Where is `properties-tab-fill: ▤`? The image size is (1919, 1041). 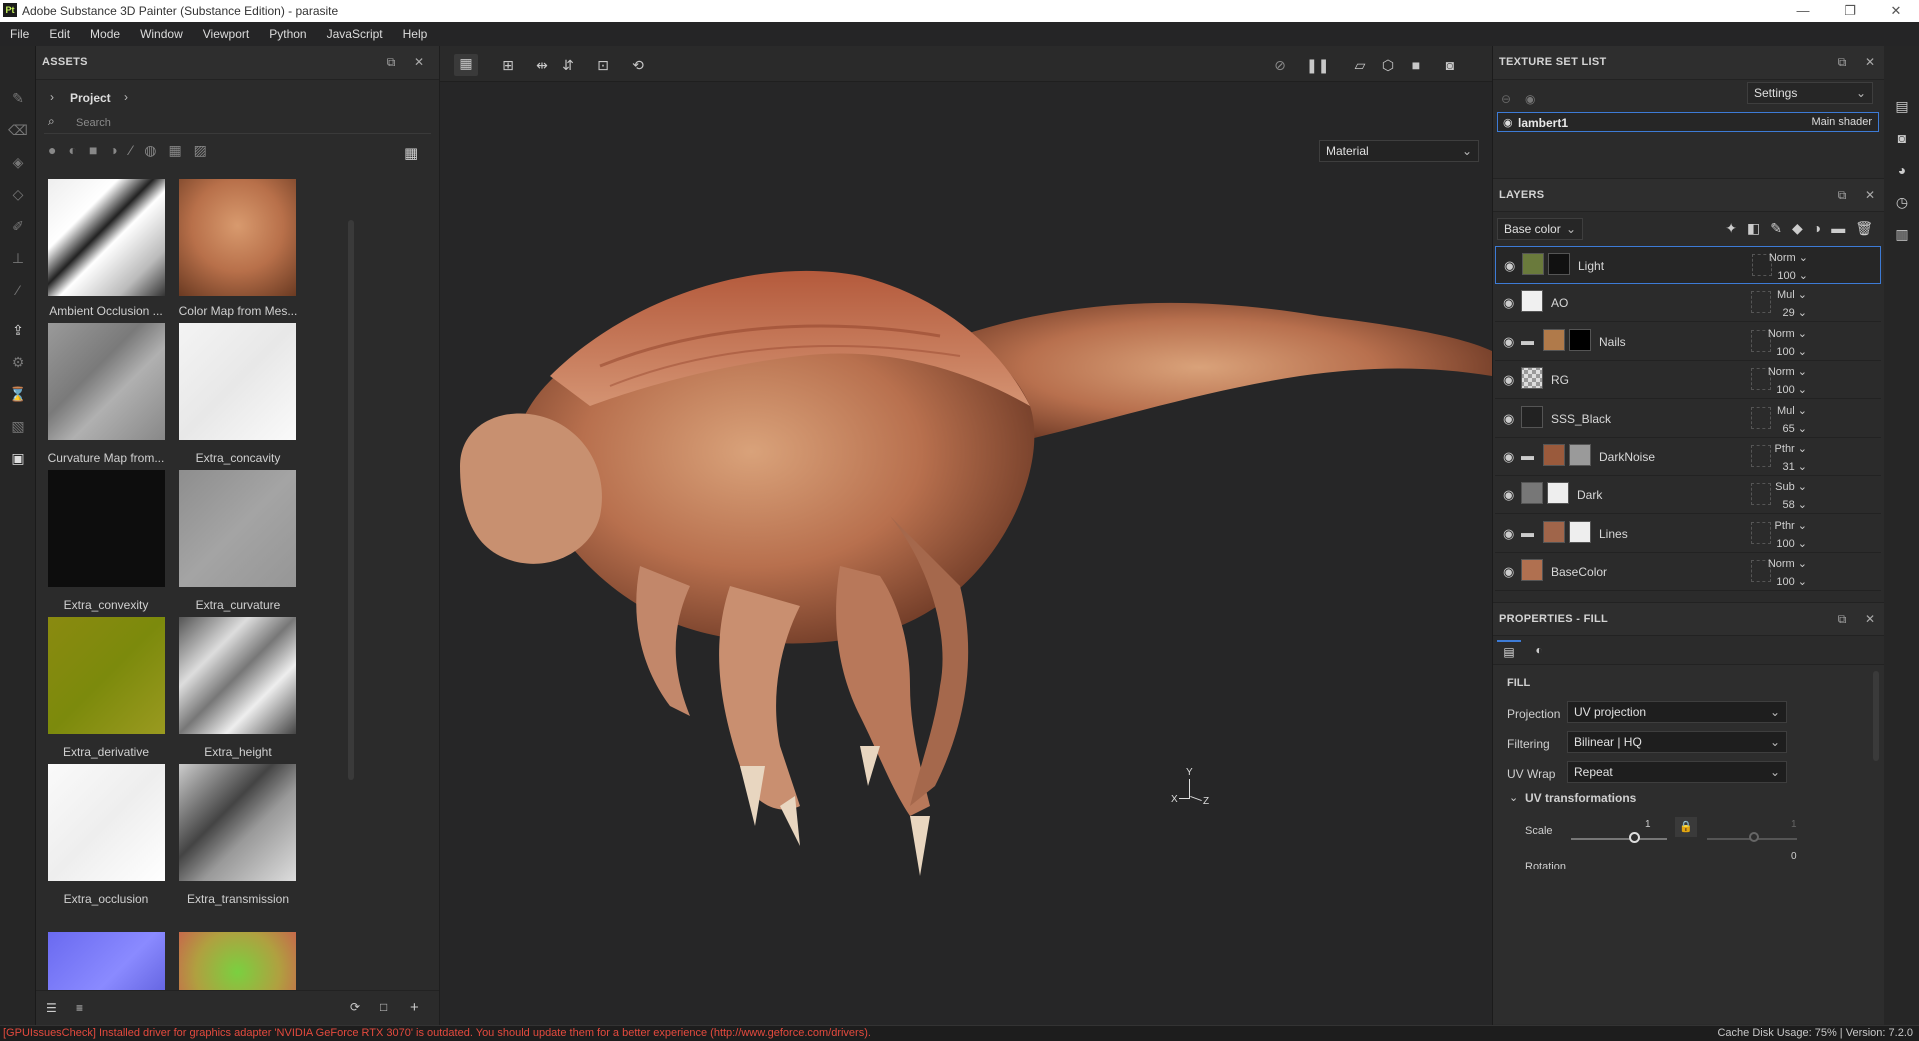 properties-tab-fill: ▤ is located at coordinates (1509, 651).